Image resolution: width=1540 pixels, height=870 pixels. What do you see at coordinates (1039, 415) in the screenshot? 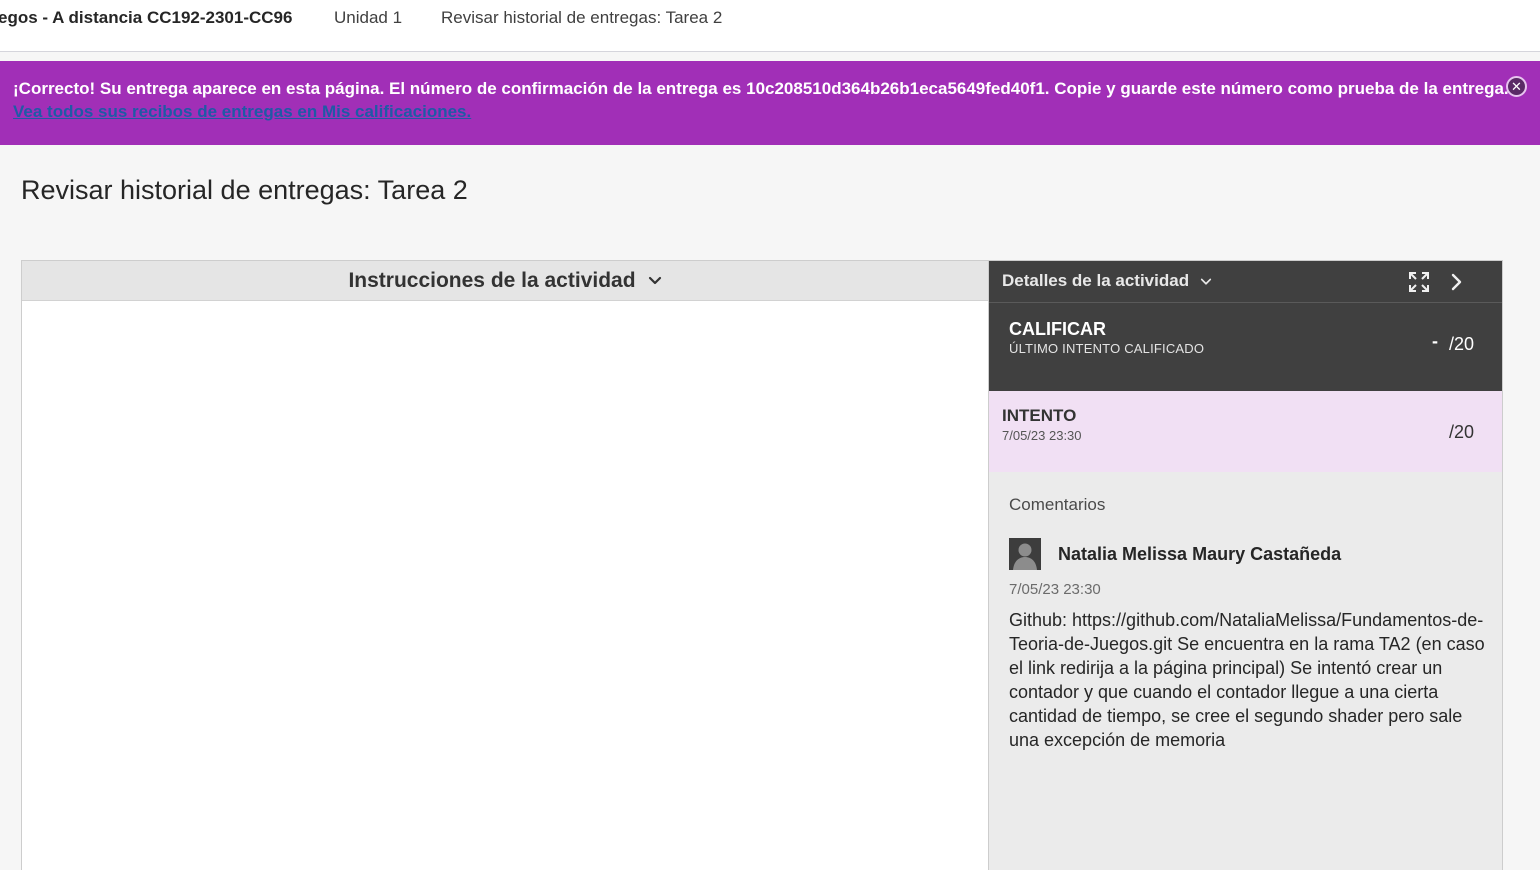
I see `attempt-title: INTENTO` at bounding box center [1039, 415].